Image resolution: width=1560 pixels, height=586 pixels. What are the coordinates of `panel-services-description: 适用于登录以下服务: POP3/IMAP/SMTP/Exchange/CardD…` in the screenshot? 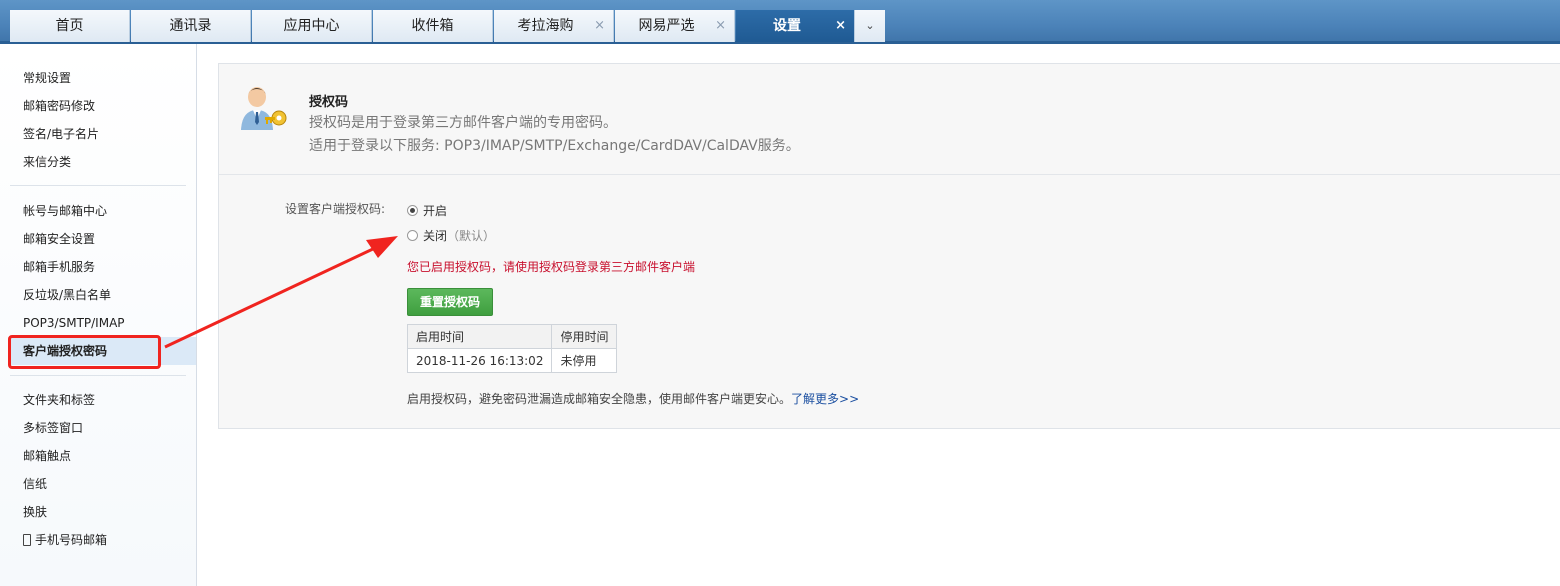 It's located at (554, 146).